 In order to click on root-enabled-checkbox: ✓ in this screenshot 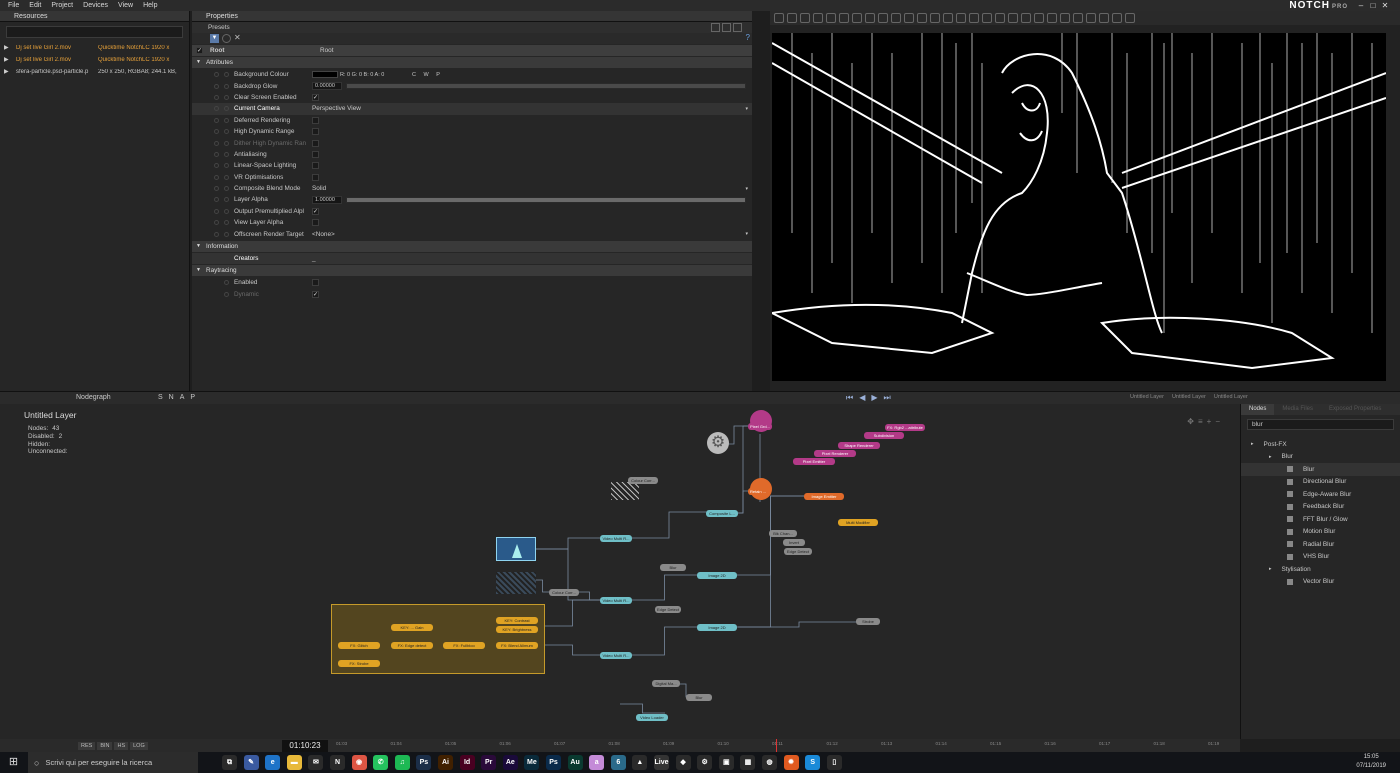, I will do `click(199, 50)`.